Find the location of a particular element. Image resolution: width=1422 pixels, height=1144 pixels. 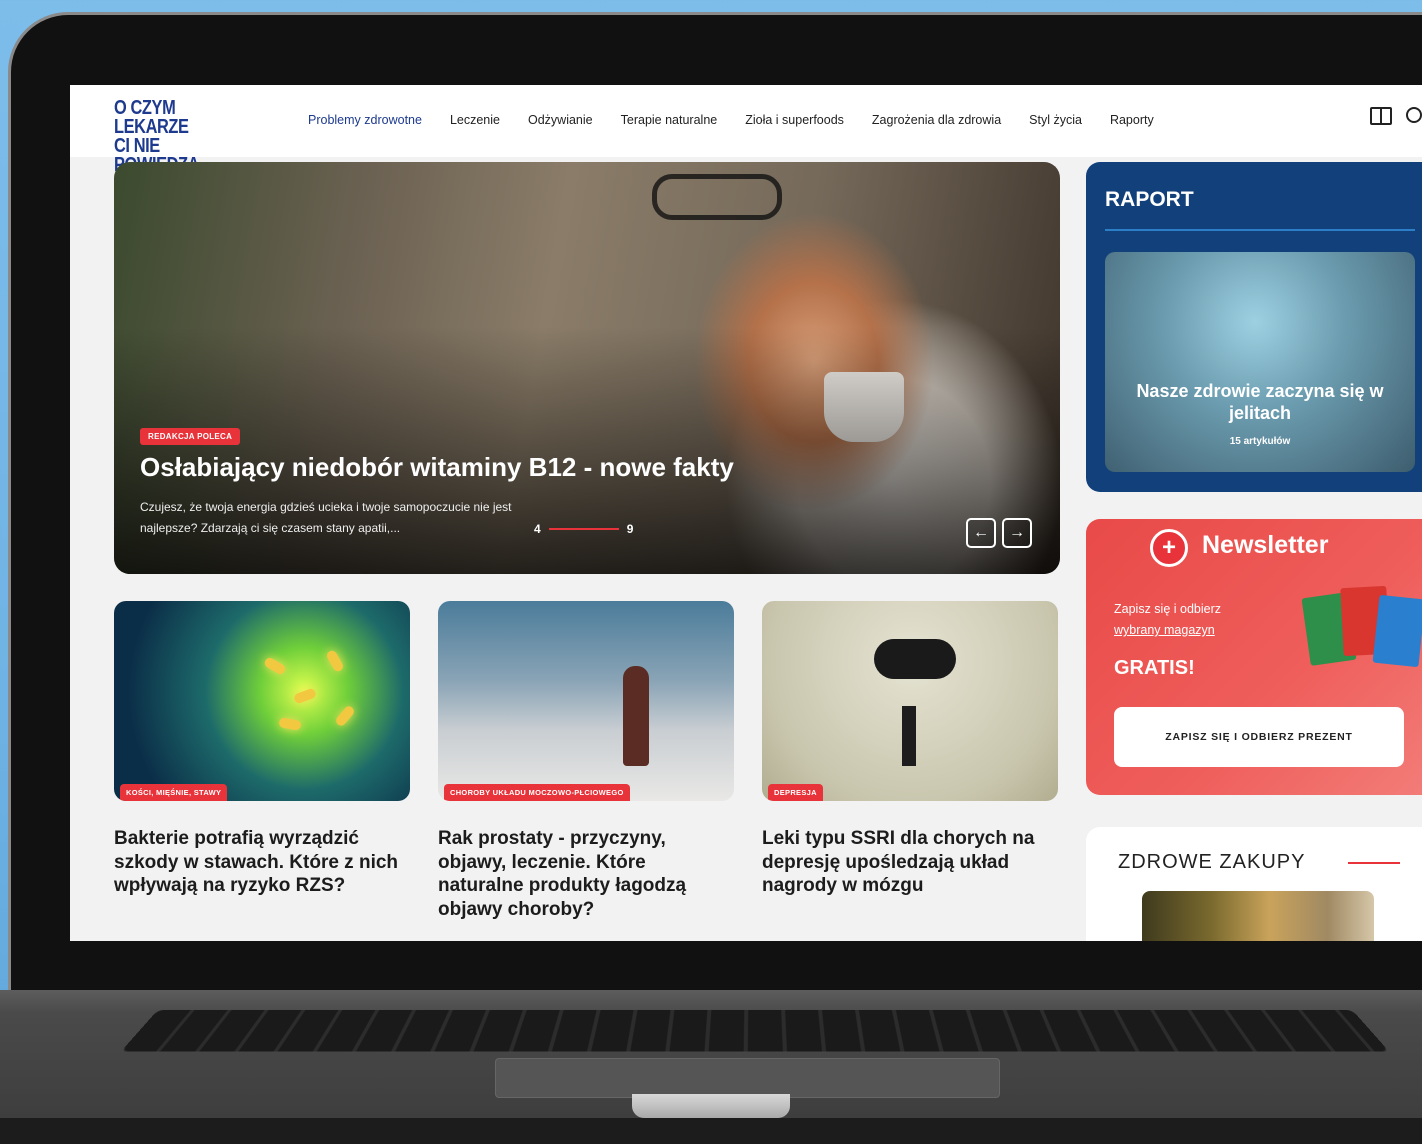

hero-arrows: ← → is located at coordinates (999, 533).